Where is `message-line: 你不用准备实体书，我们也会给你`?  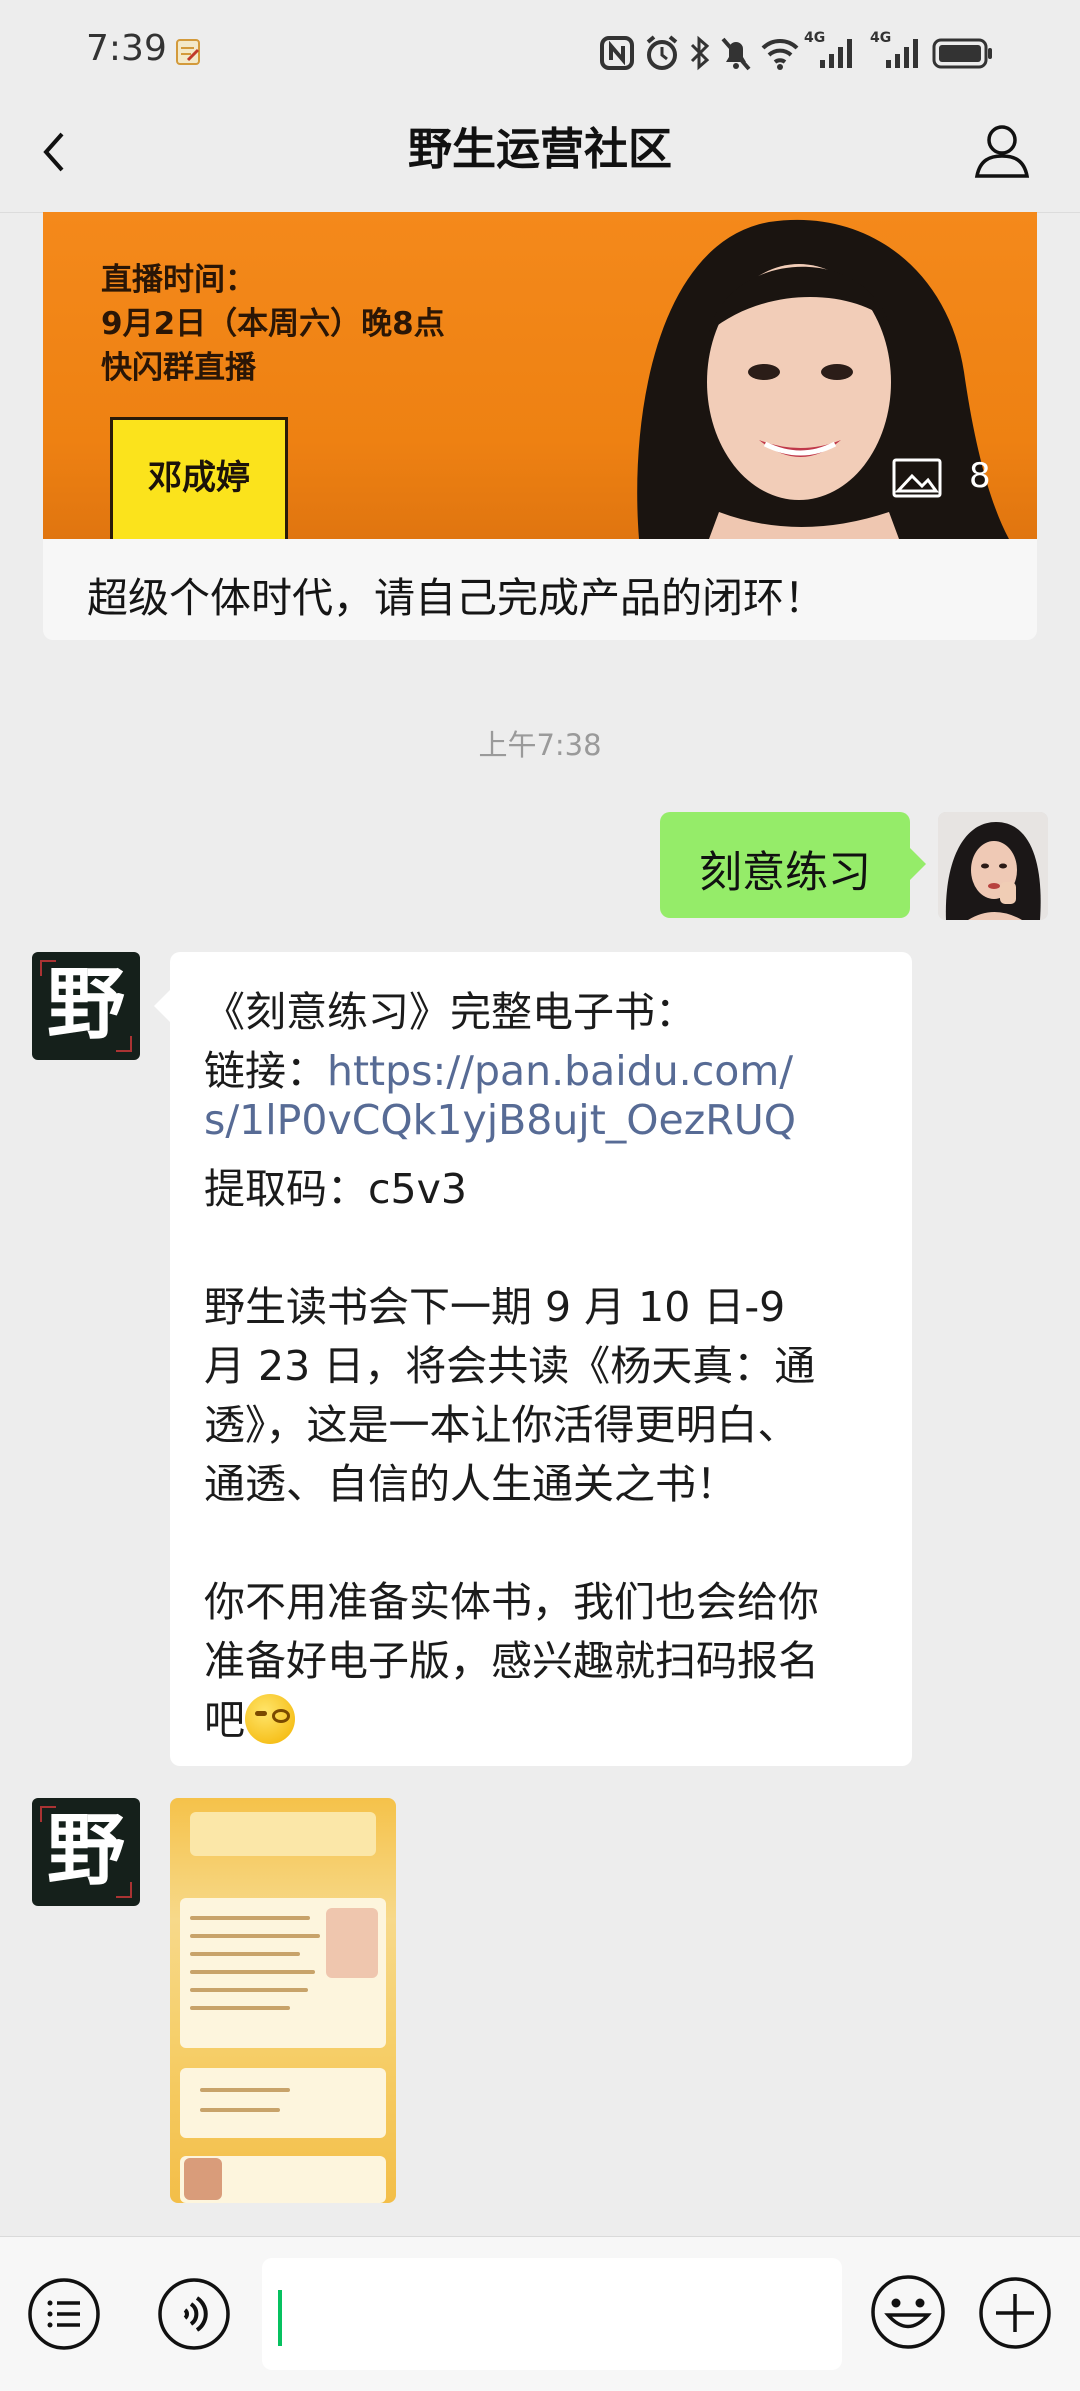
message-line: 你不用准备实体书，我们也会给你 is located at coordinates (511, 1602).